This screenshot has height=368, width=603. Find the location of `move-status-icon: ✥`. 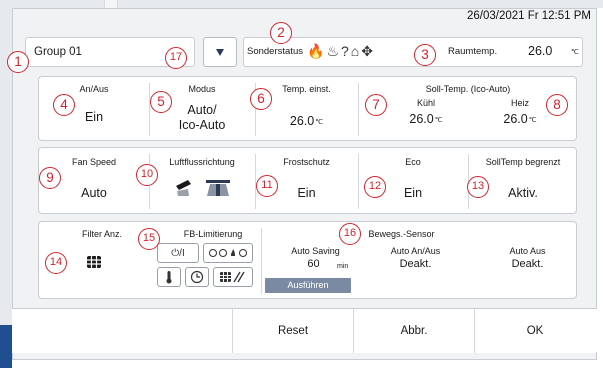

move-status-icon: ✥ is located at coordinates (367, 51).